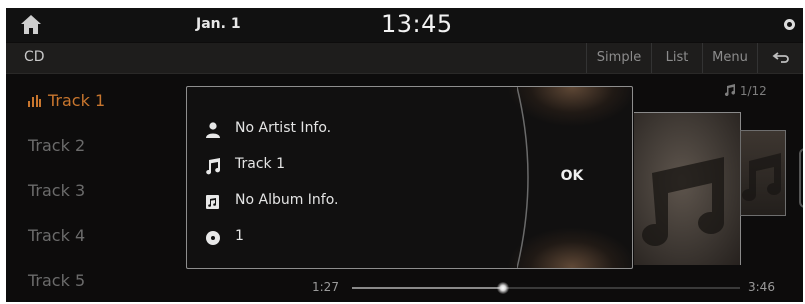 Image resolution: width=805 pixels, height=304 pixels. I want to click on track-counter: 1/12, so click(745, 91).